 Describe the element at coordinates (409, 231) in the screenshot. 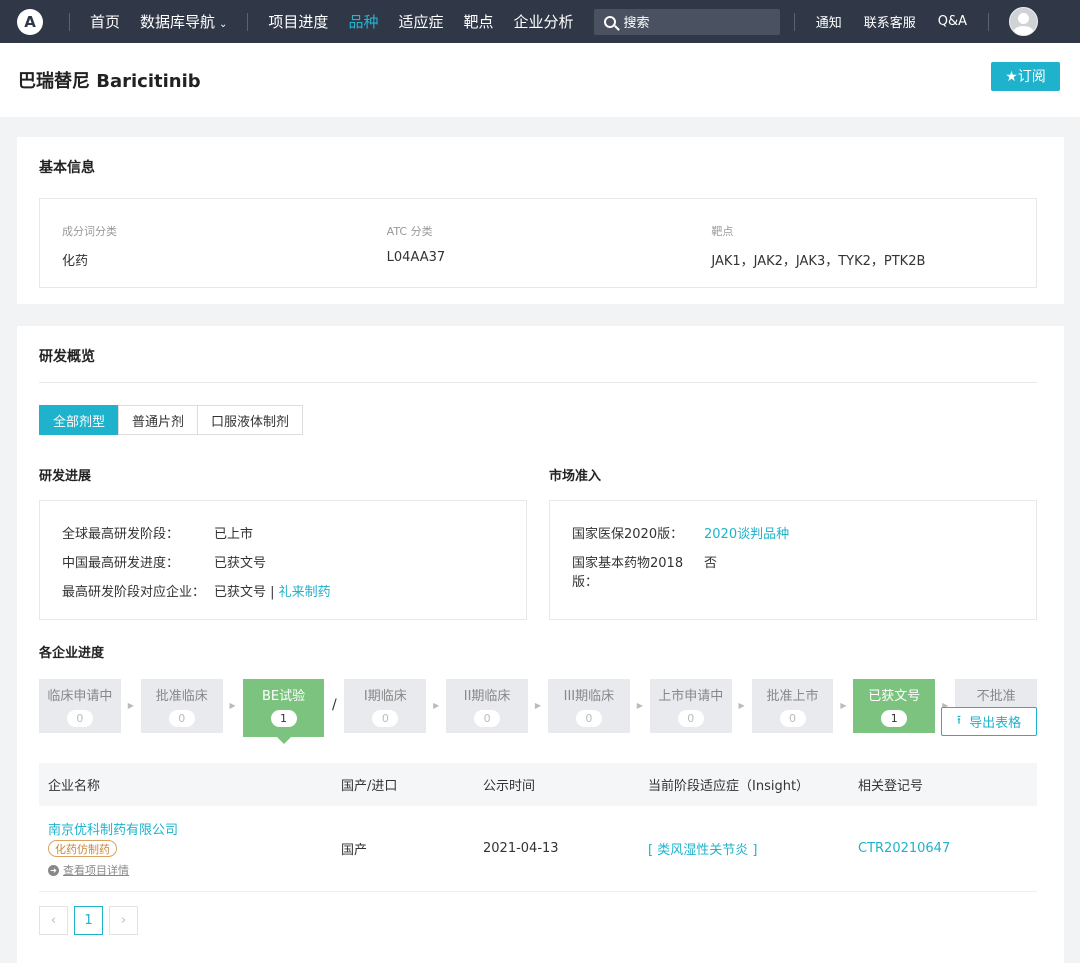

I see `info-label: ATC 分类` at that location.